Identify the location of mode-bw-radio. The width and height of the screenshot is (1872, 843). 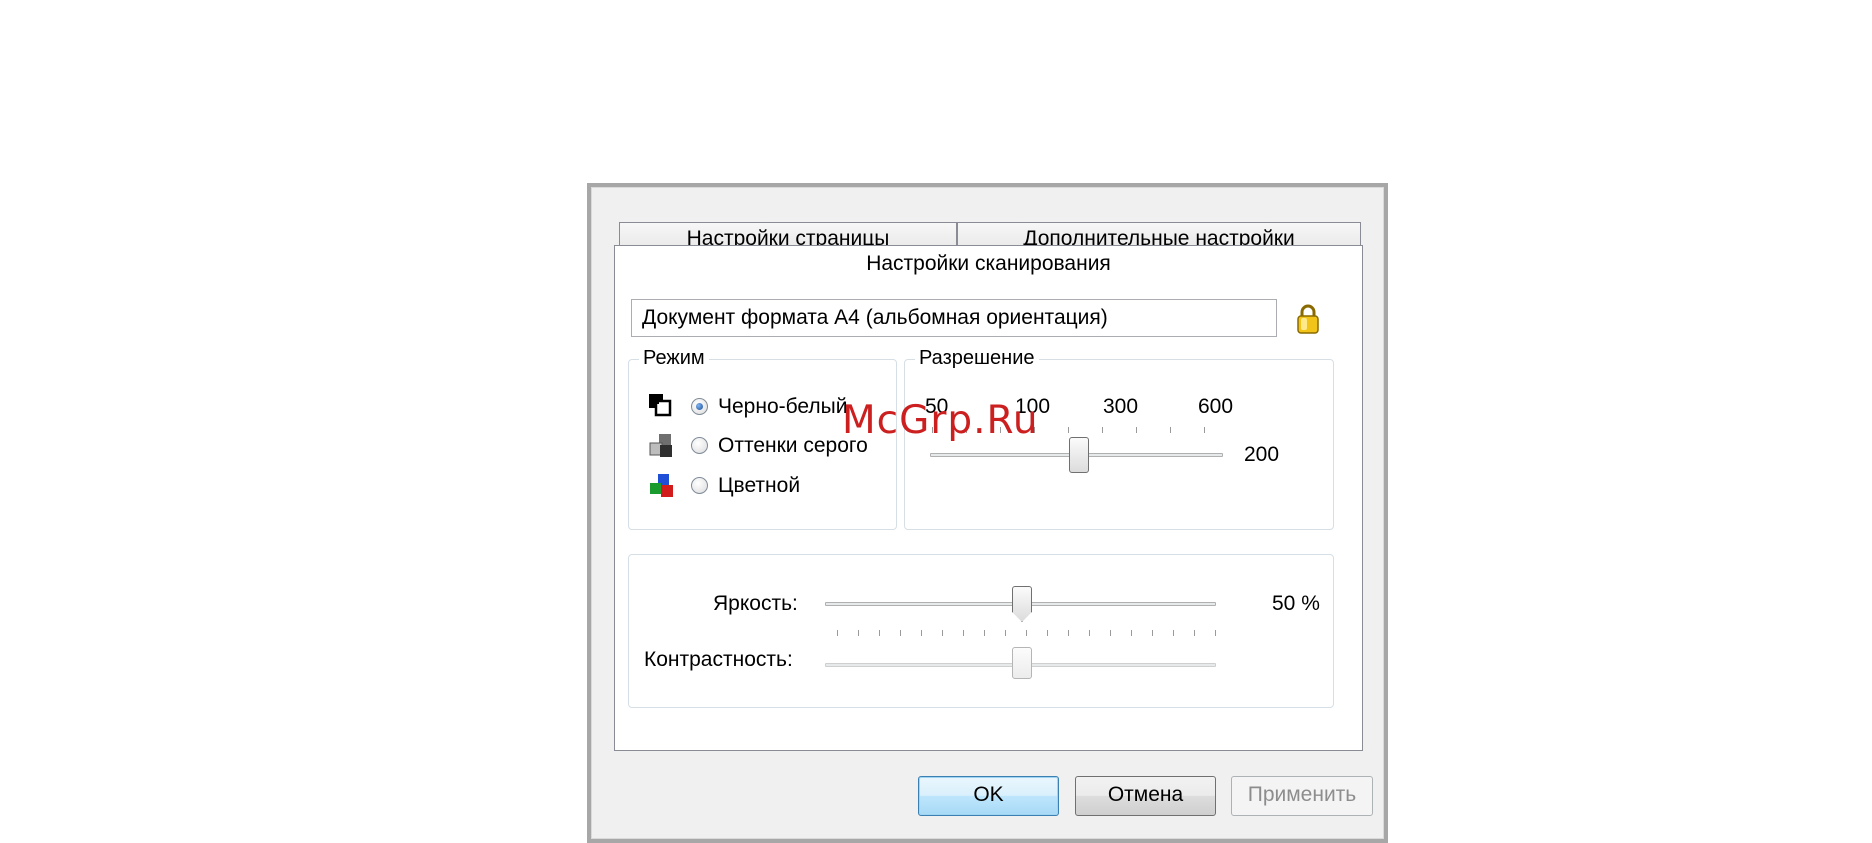
(699, 406).